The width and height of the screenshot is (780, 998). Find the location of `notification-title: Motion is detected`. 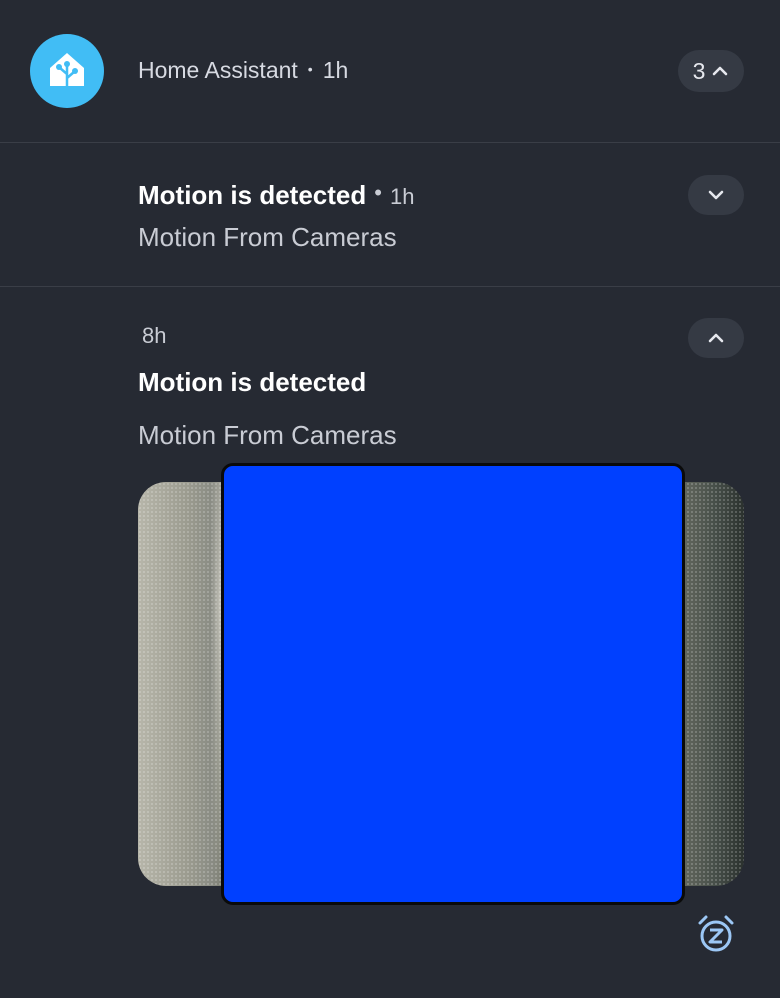

notification-title: Motion is detected is located at coordinates (252, 382).